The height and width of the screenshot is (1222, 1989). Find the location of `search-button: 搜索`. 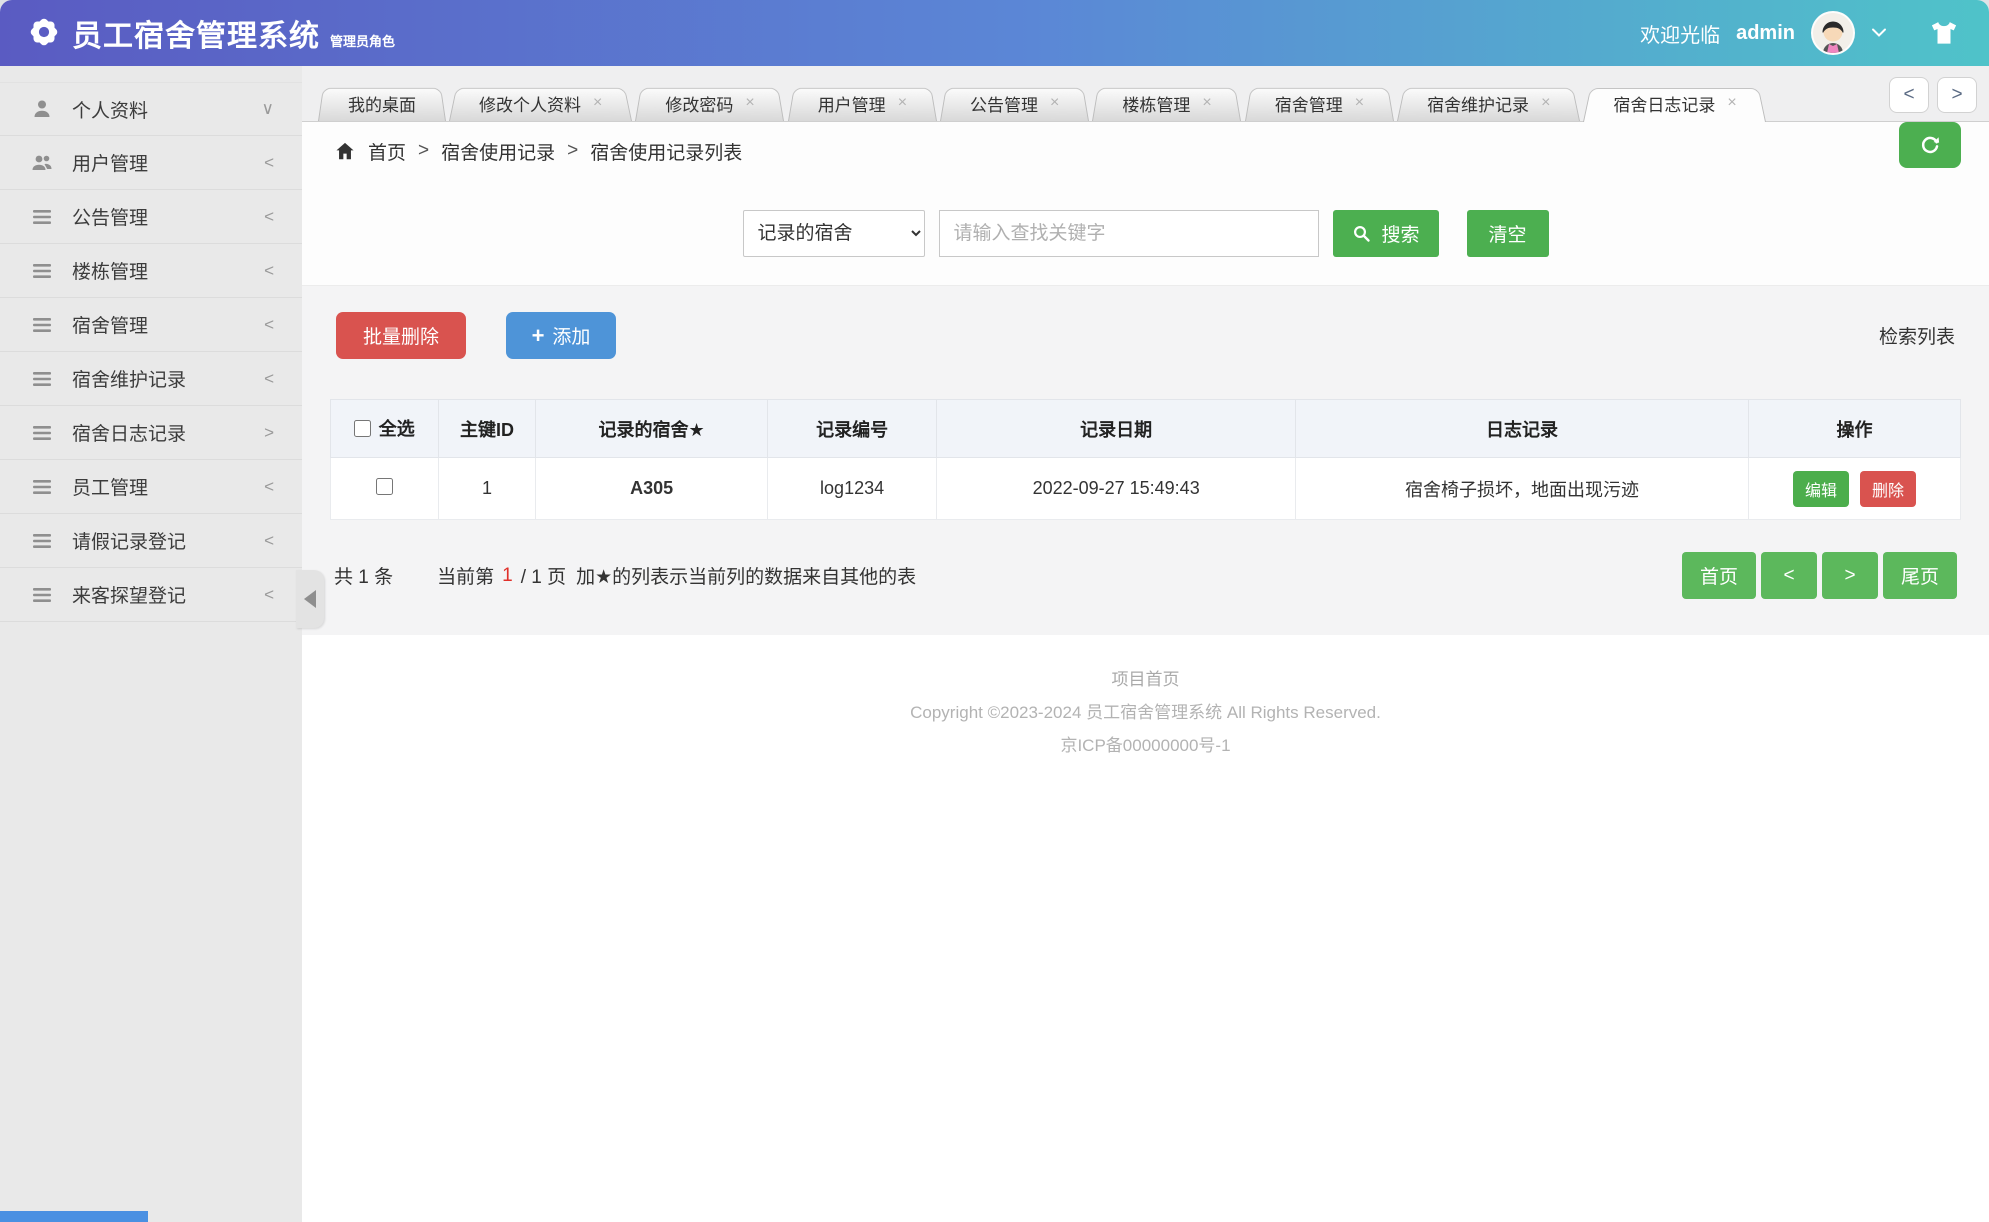

search-button: 搜索 is located at coordinates (1385, 233).